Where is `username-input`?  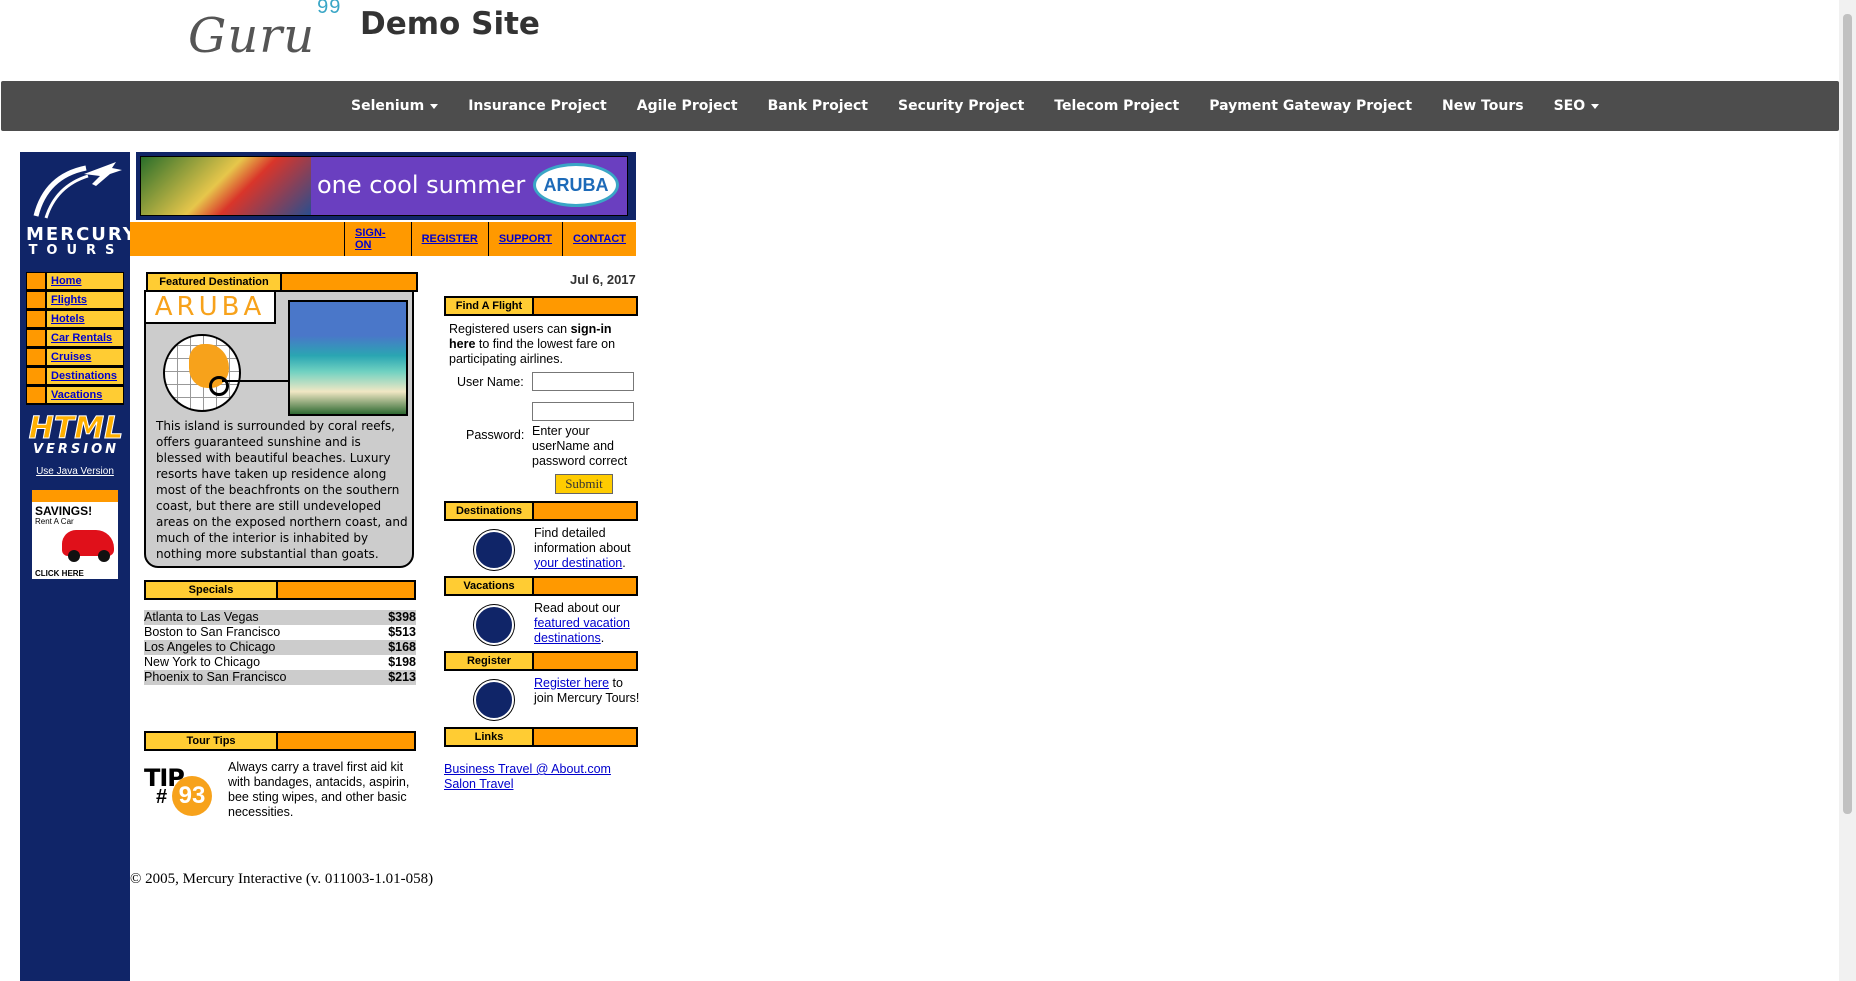
username-input is located at coordinates (583, 381).